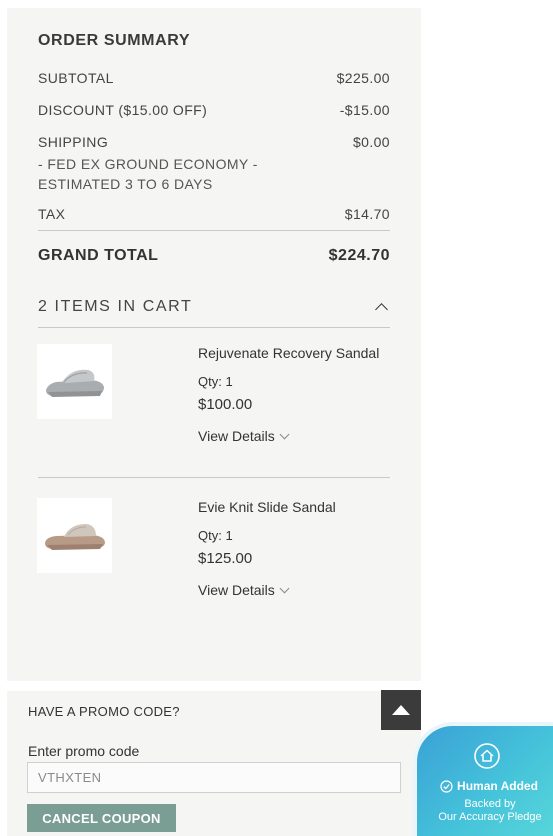  I want to click on product-name: Rejuvenate Recovery Sandal, so click(298, 353).